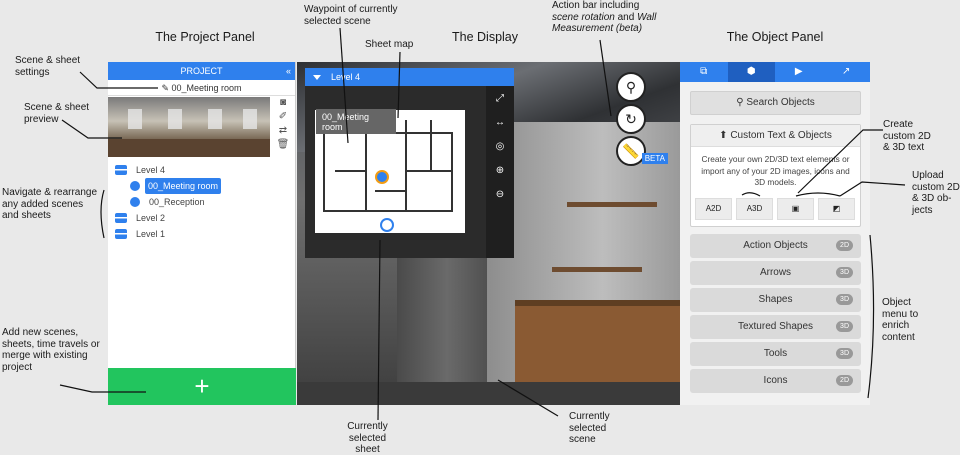 Image resolution: width=960 pixels, height=455 pixels. Describe the element at coordinates (500, 195) in the screenshot. I see `zoom-out-icon: ⊖` at that location.